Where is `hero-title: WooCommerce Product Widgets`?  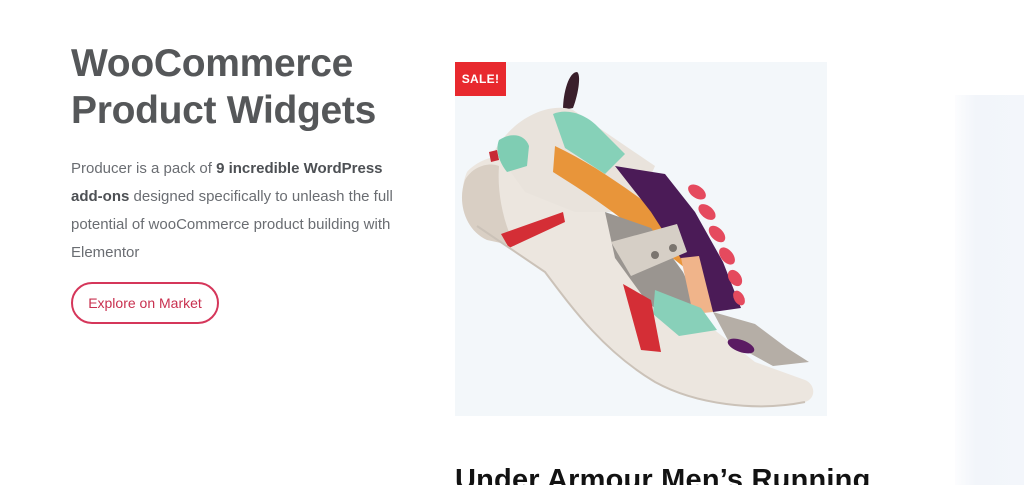 hero-title: WooCommerce Product Widgets is located at coordinates (251, 87).